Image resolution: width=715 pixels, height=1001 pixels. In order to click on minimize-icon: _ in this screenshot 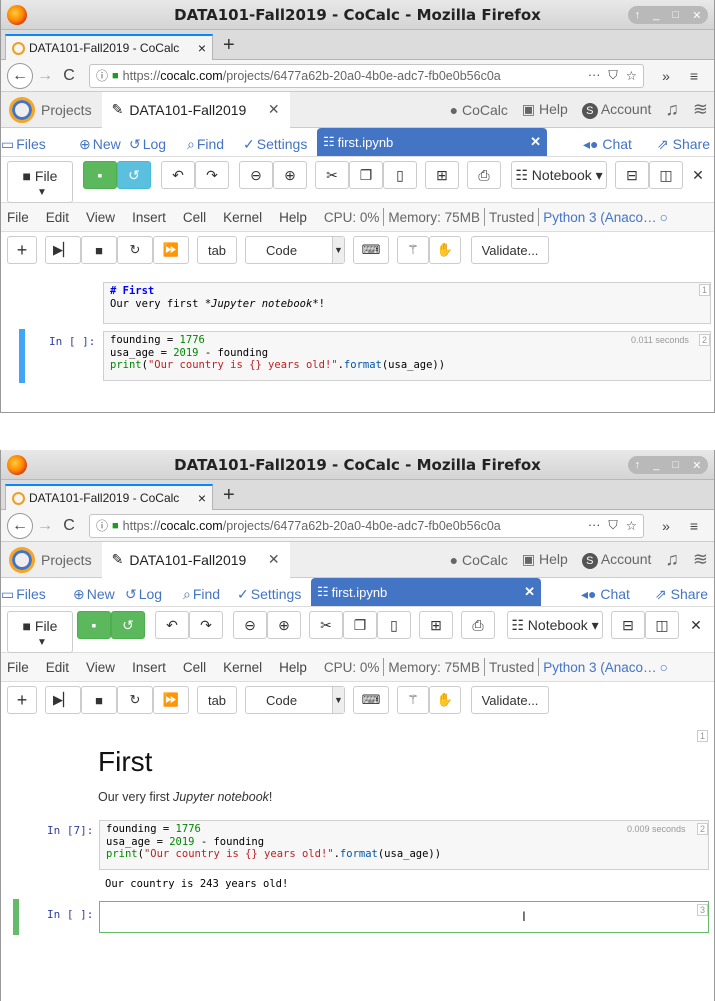, I will do `click(656, 15)`.